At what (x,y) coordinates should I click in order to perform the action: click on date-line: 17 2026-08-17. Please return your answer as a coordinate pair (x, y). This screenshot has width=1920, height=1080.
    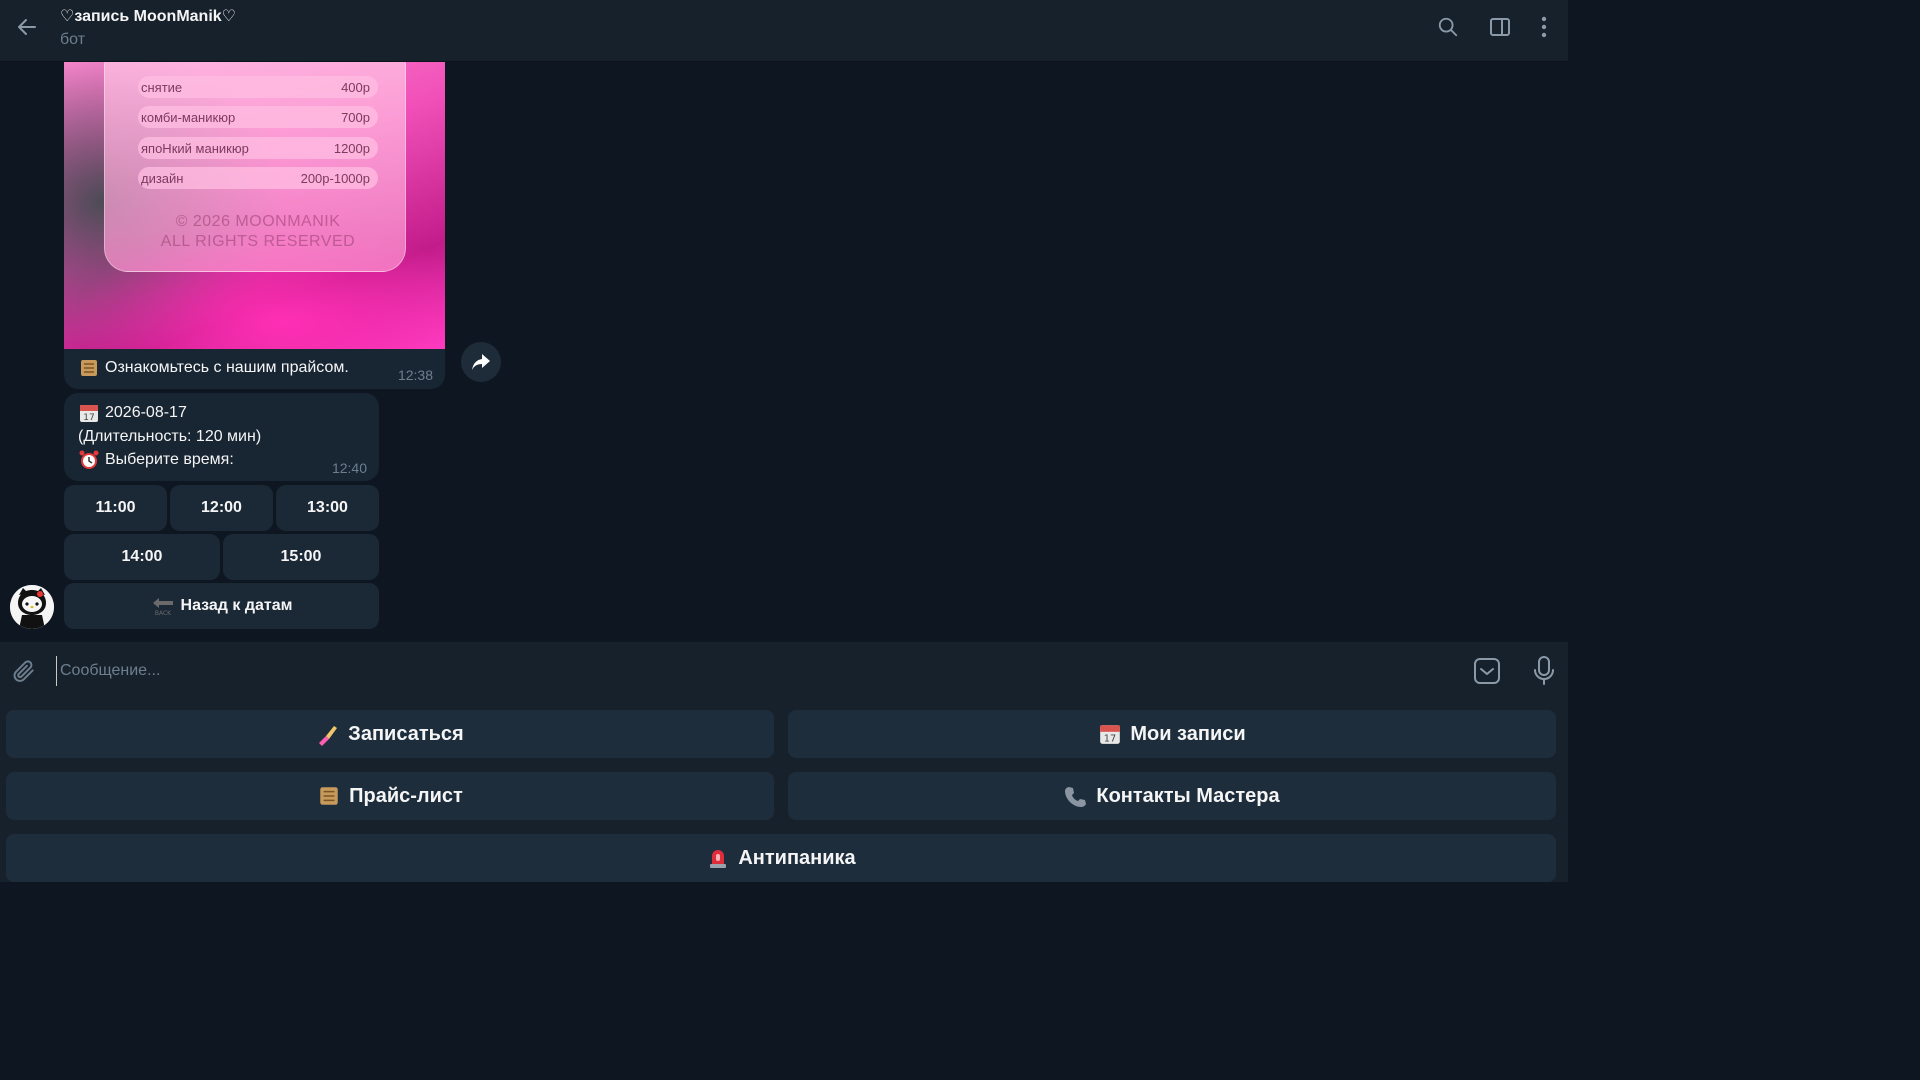
    Looking at the image, I should click on (221, 413).